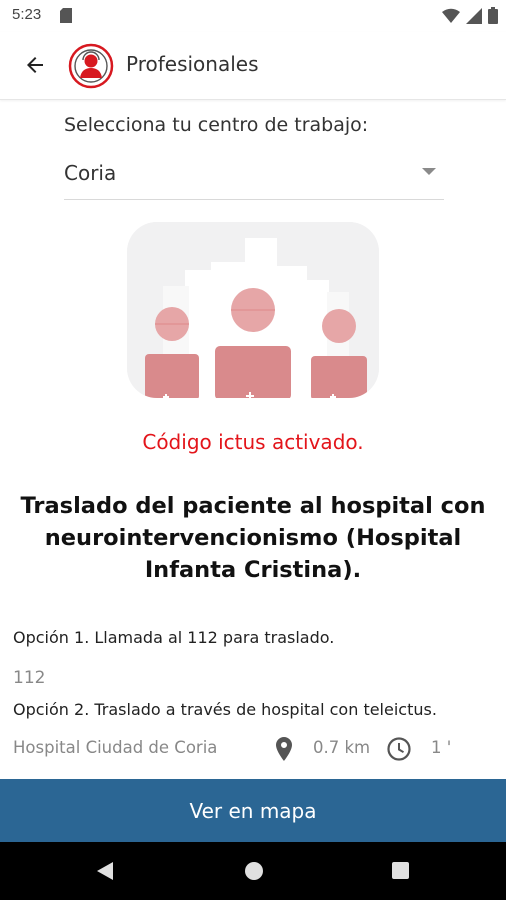 Image resolution: width=506 pixels, height=900 pixels. I want to click on professional-avatar-logo, so click(91, 66).